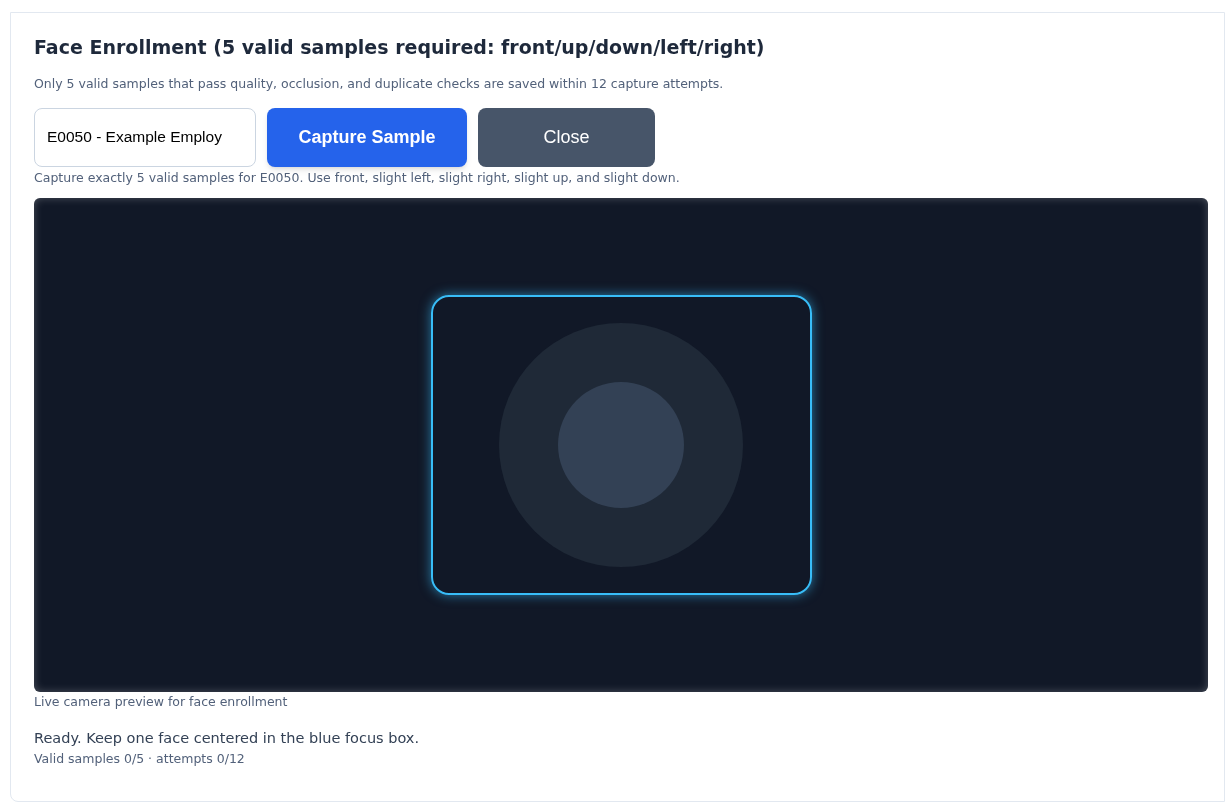 Image resolution: width=1225 pixels, height=806 pixels. What do you see at coordinates (357, 177) in the screenshot?
I see `capture-hint: Capture exactly 5 valid samples for E0050. Use front, slight left, slight right, slight up, and slight down.` at bounding box center [357, 177].